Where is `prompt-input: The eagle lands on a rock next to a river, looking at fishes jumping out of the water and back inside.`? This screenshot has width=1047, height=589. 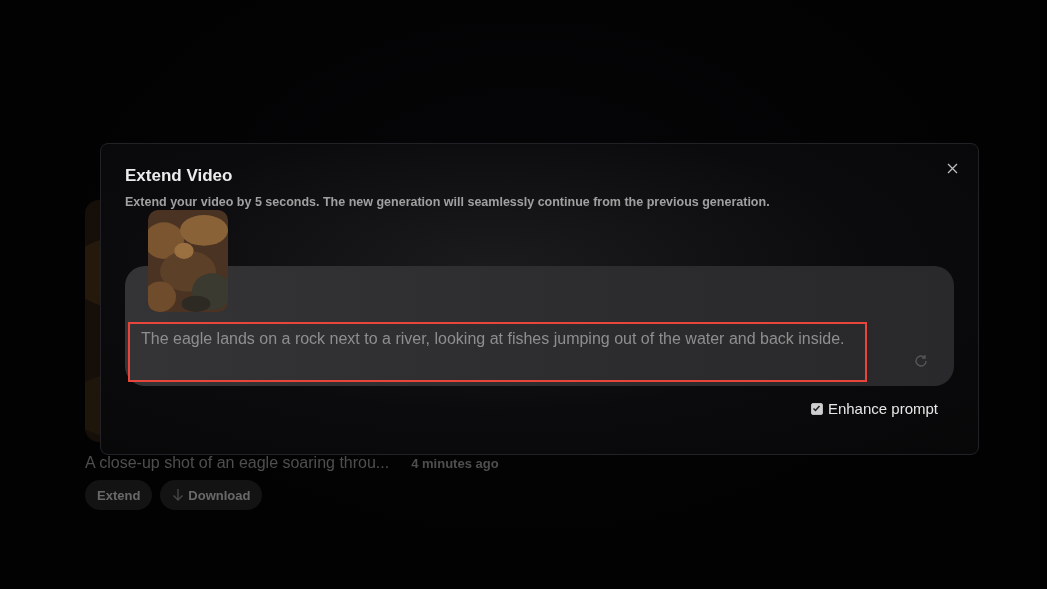
prompt-input: The eagle lands on a rock next to a river, looking at fishes jumping out of the water and back inside. is located at coordinates (498, 339).